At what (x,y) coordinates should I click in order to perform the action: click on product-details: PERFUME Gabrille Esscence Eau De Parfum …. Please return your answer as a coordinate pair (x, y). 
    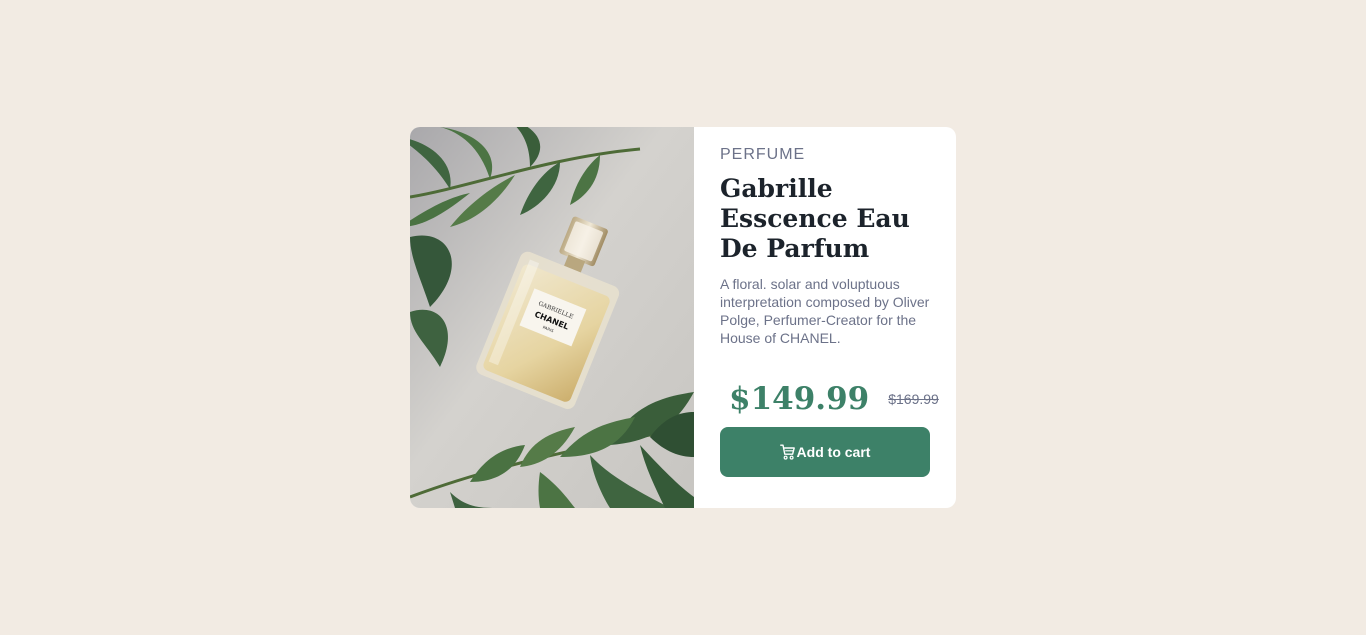
    Looking at the image, I should click on (825, 317).